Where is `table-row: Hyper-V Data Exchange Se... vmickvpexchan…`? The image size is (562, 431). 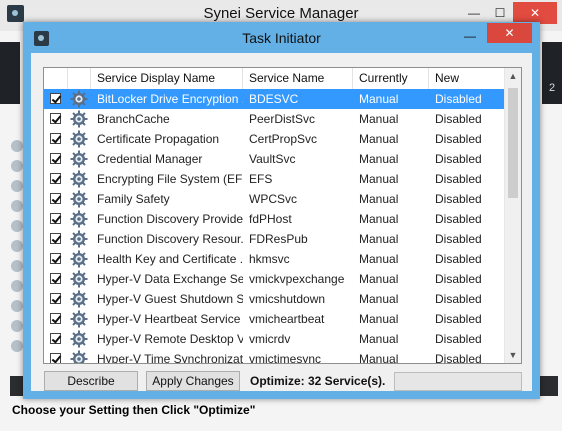
table-row: Hyper-V Data Exchange Se... vmickvpexchan… is located at coordinates (274, 279).